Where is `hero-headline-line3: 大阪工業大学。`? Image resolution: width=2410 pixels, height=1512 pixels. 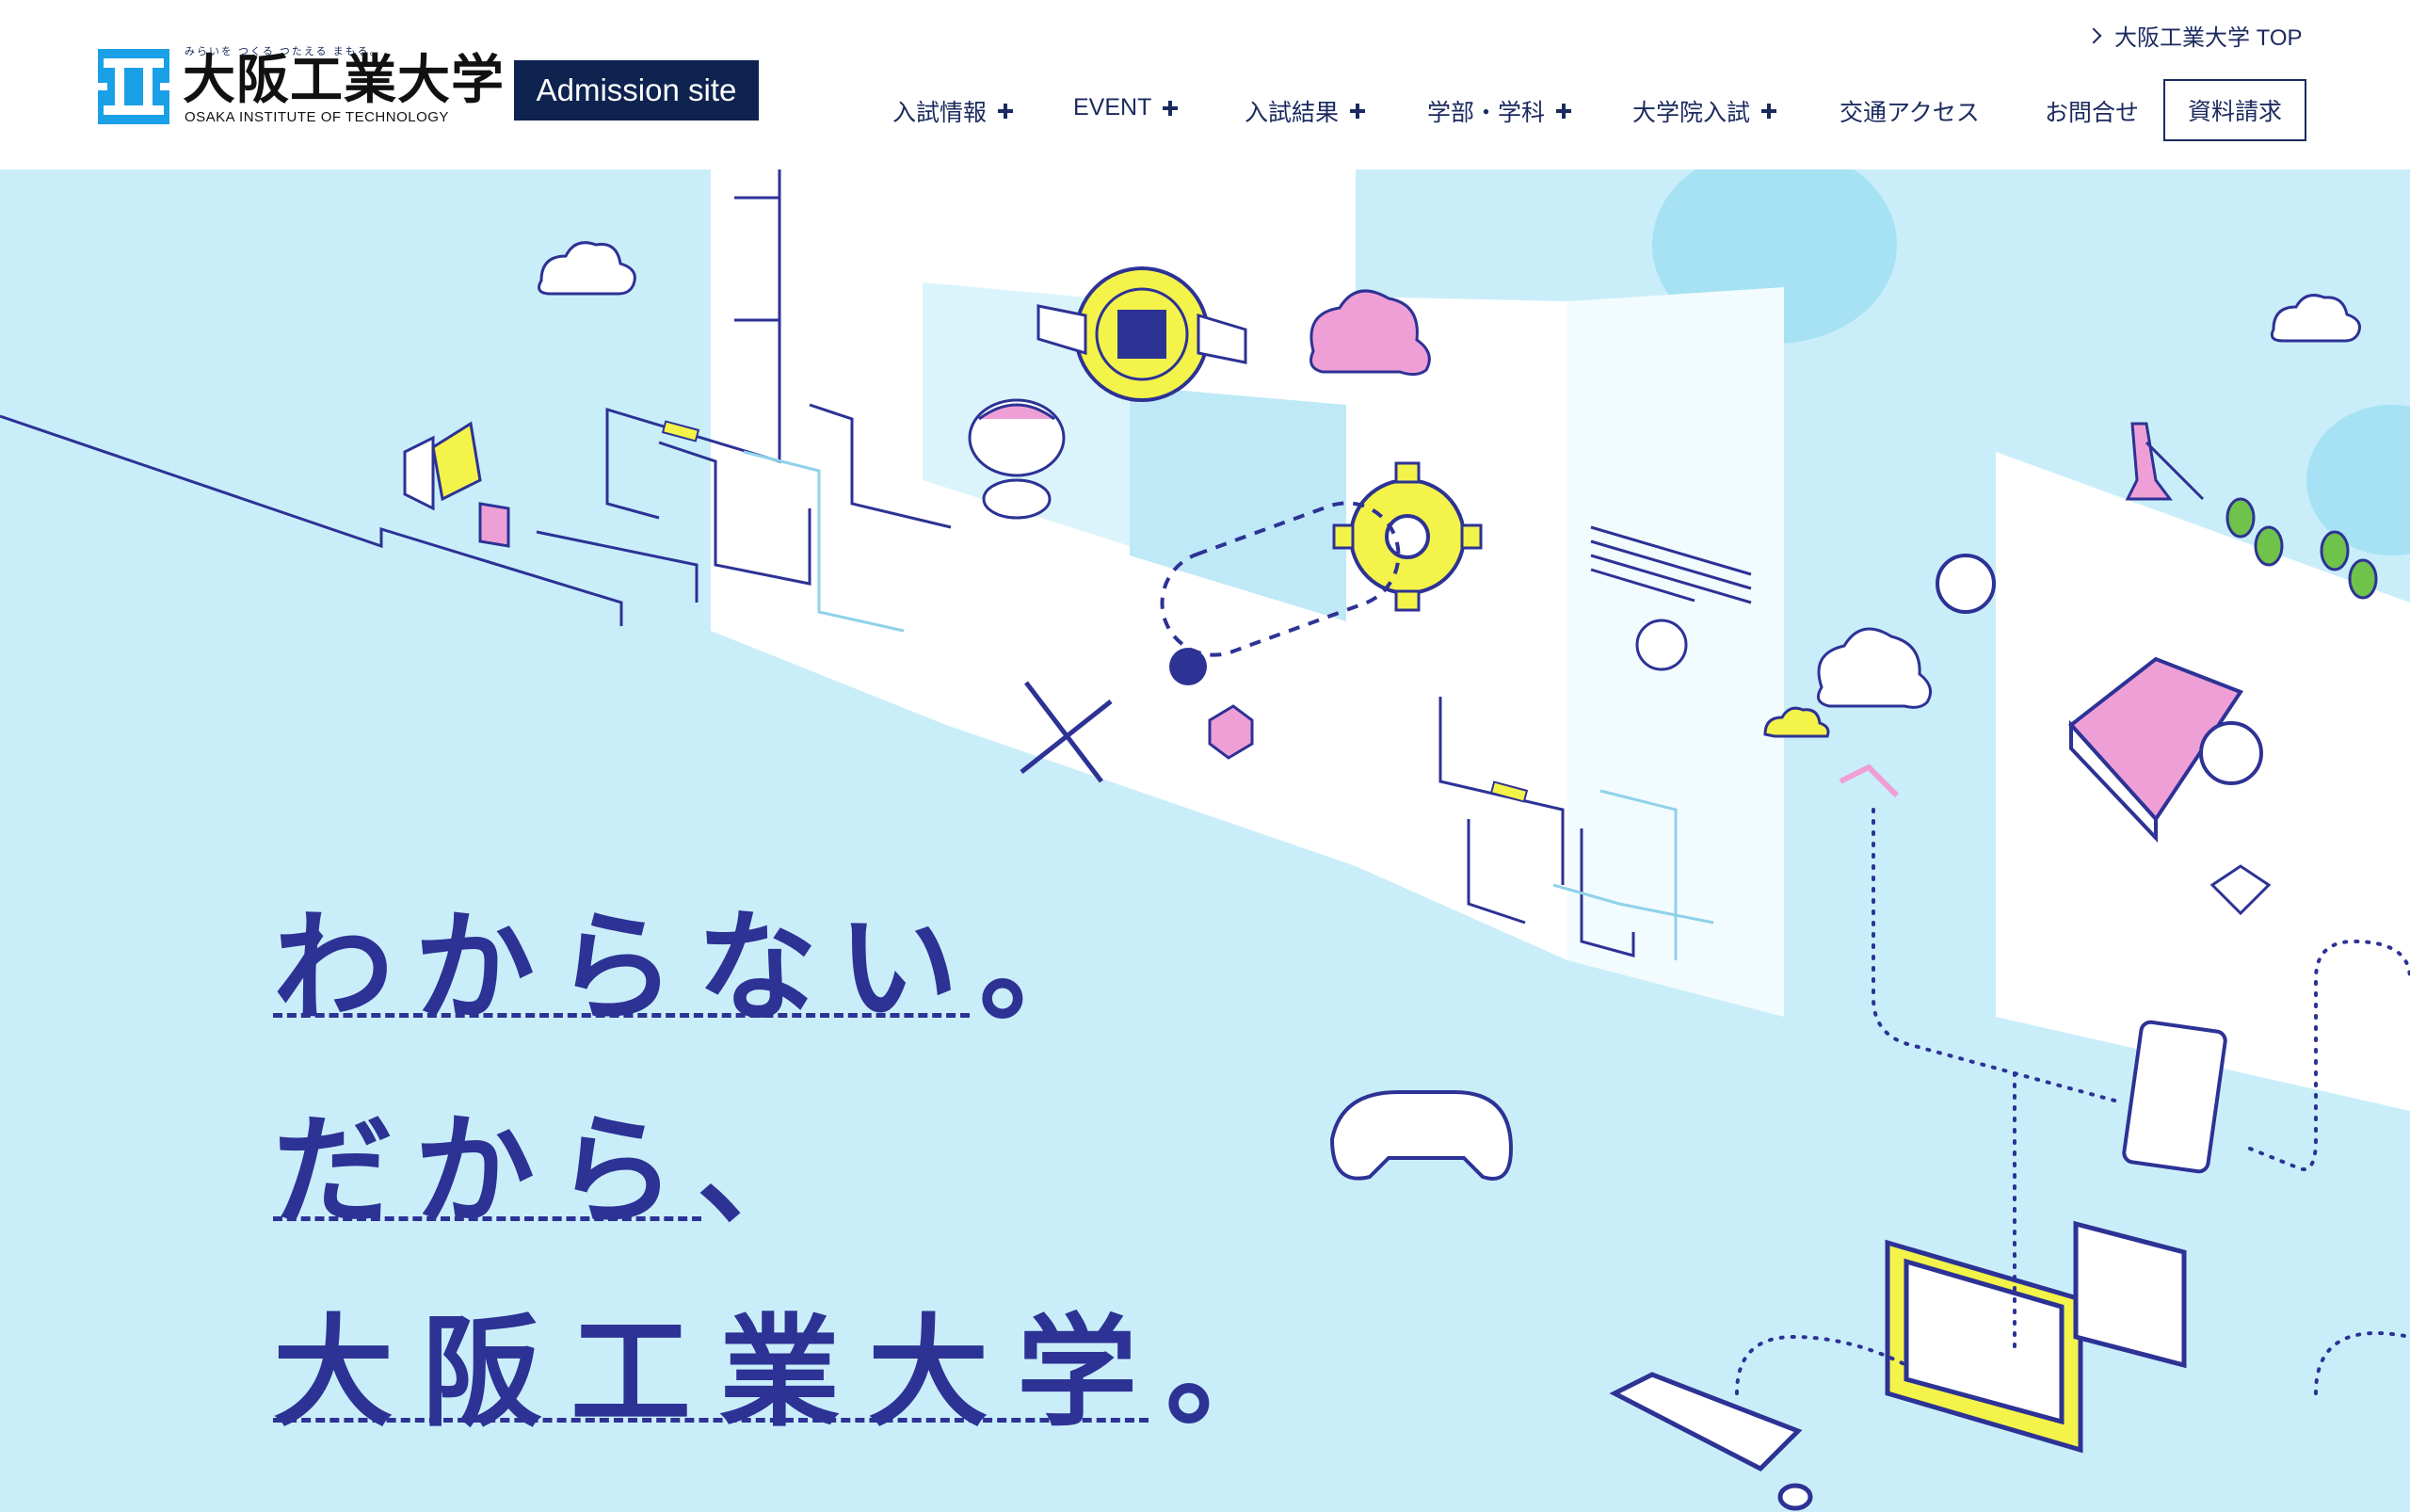 hero-headline-line3: 大阪工業大学。 is located at coordinates (794, 1373).